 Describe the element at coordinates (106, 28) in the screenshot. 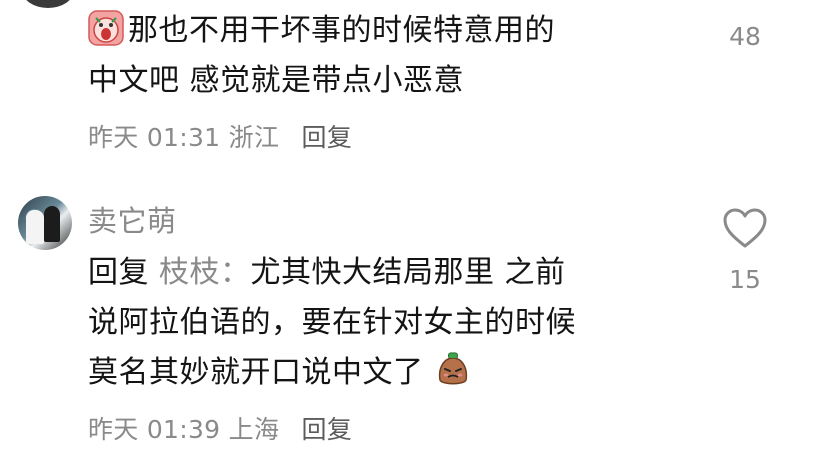

I see `face-screaming-emoji` at that location.